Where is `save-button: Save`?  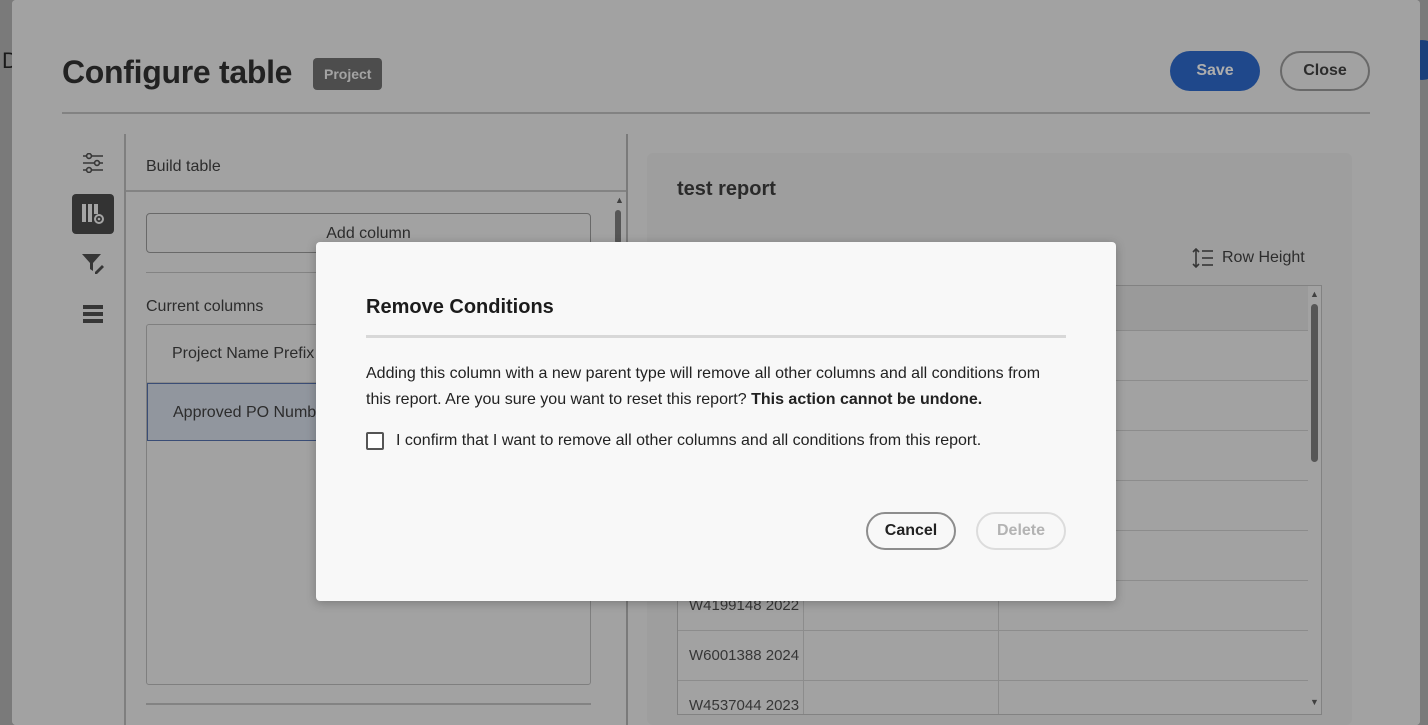 save-button: Save is located at coordinates (1215, 71).